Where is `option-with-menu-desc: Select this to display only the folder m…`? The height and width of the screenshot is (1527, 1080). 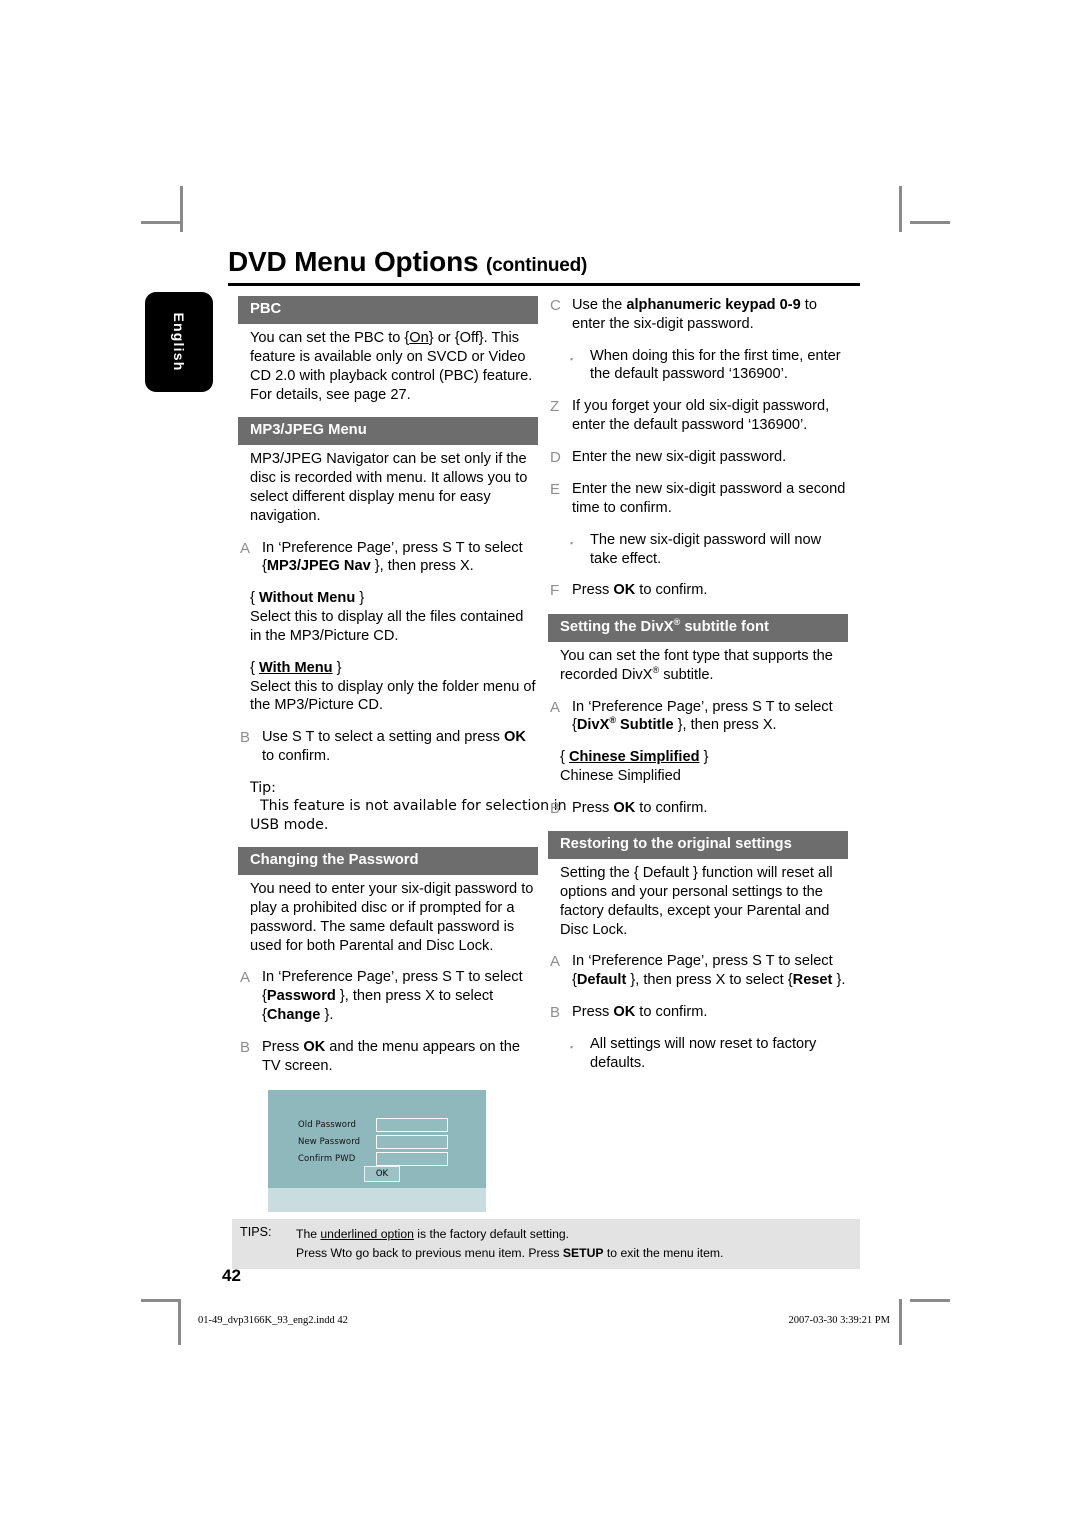
option-with-menu-desc: Select this to display only the folder m… is located at coordinates (393, 696).